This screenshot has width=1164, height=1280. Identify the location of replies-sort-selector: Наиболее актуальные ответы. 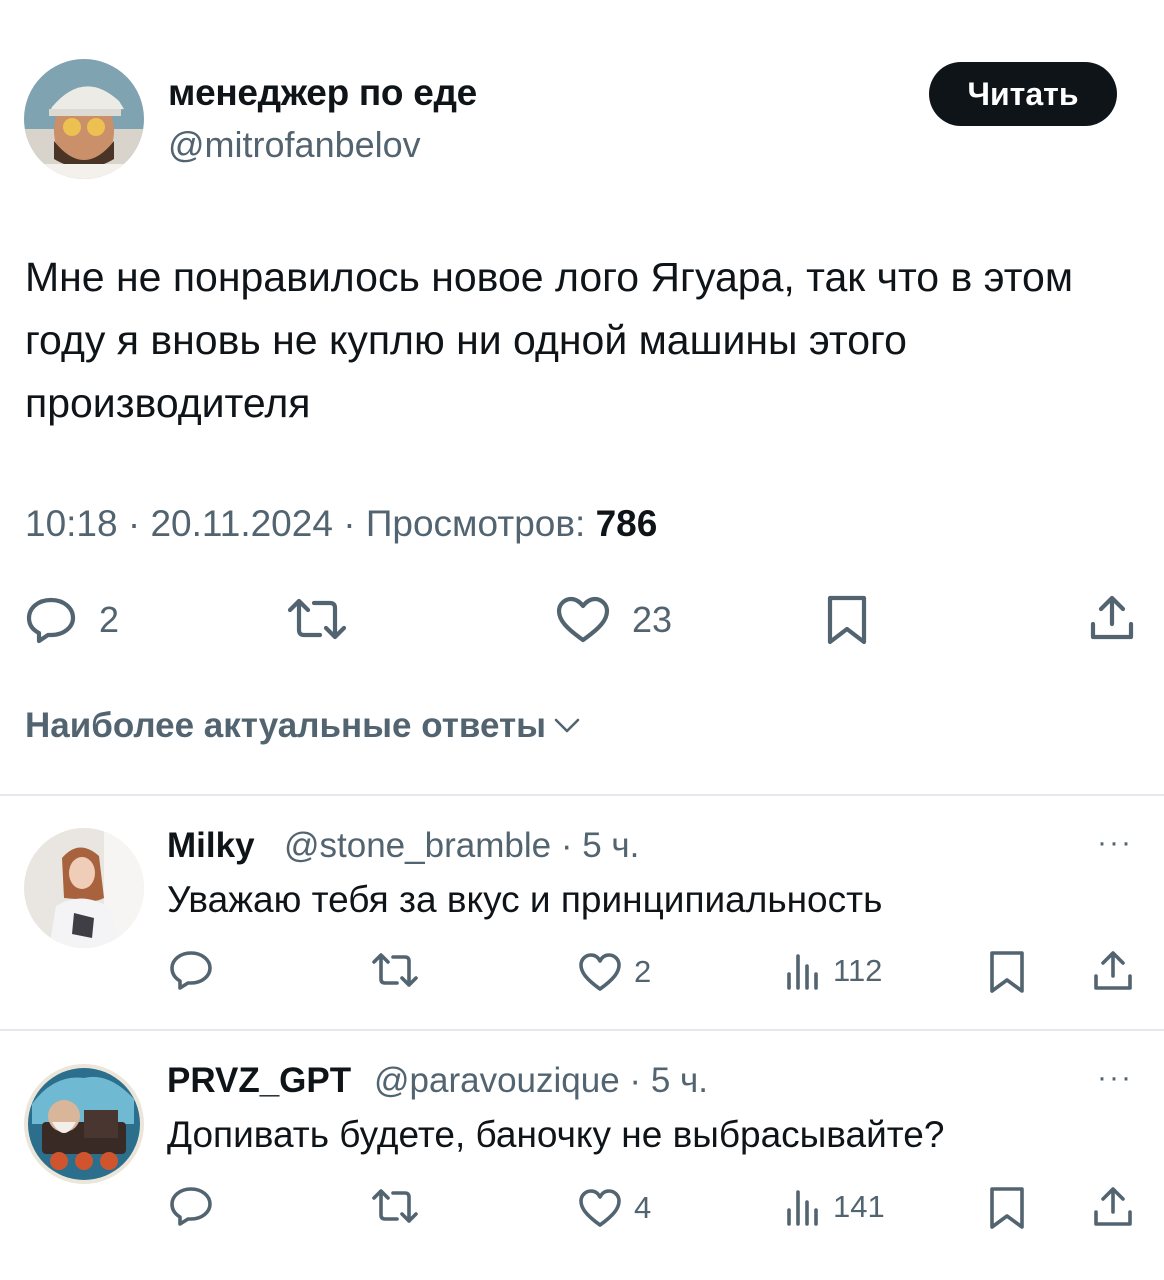
(302, 726).